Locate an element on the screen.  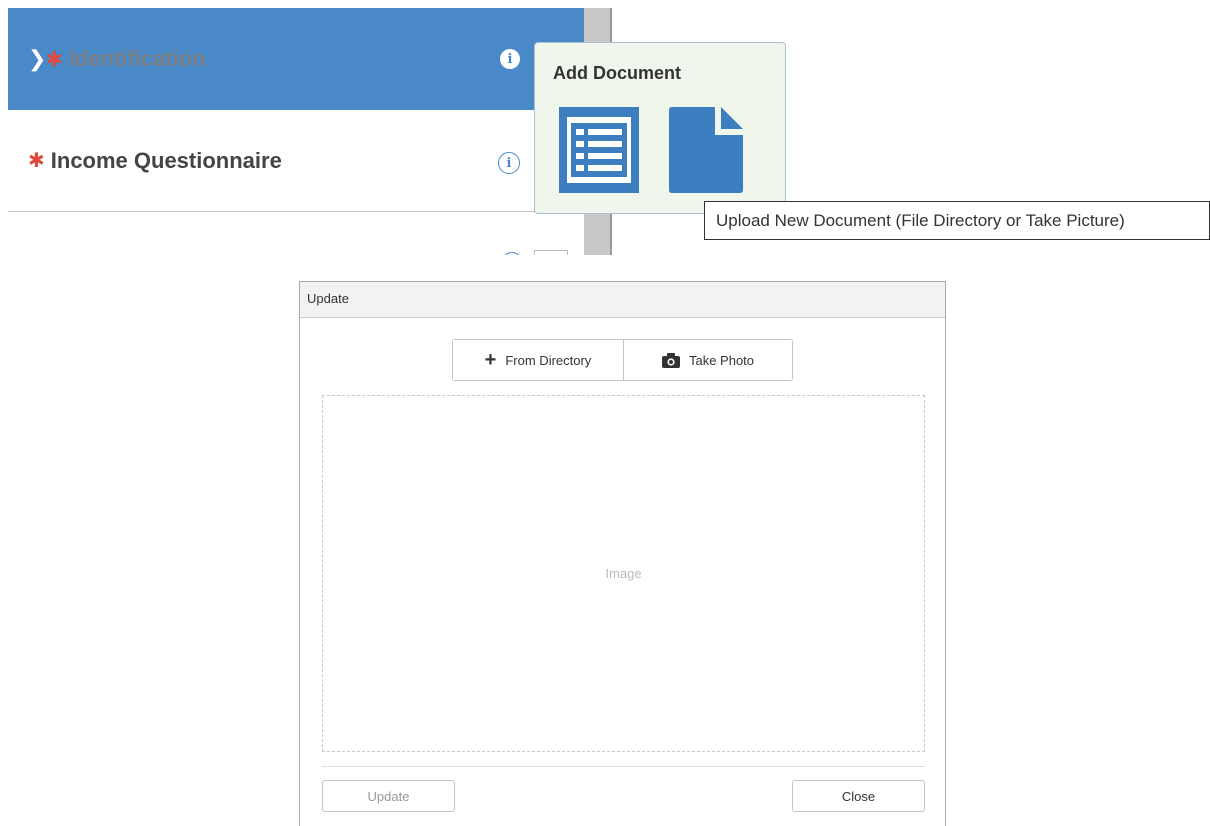
checkbox is located at coordinates (551, 252).